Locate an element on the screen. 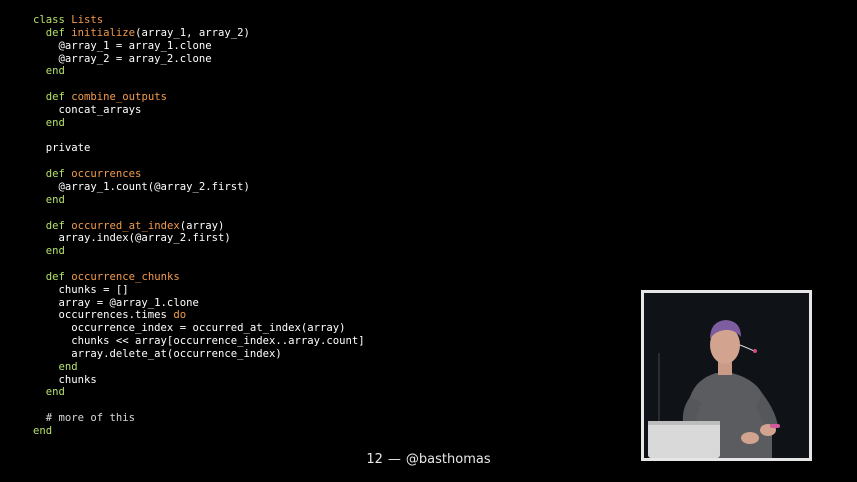  code-token: array.index(@array_2.first) is located at coordinates (132, 238).